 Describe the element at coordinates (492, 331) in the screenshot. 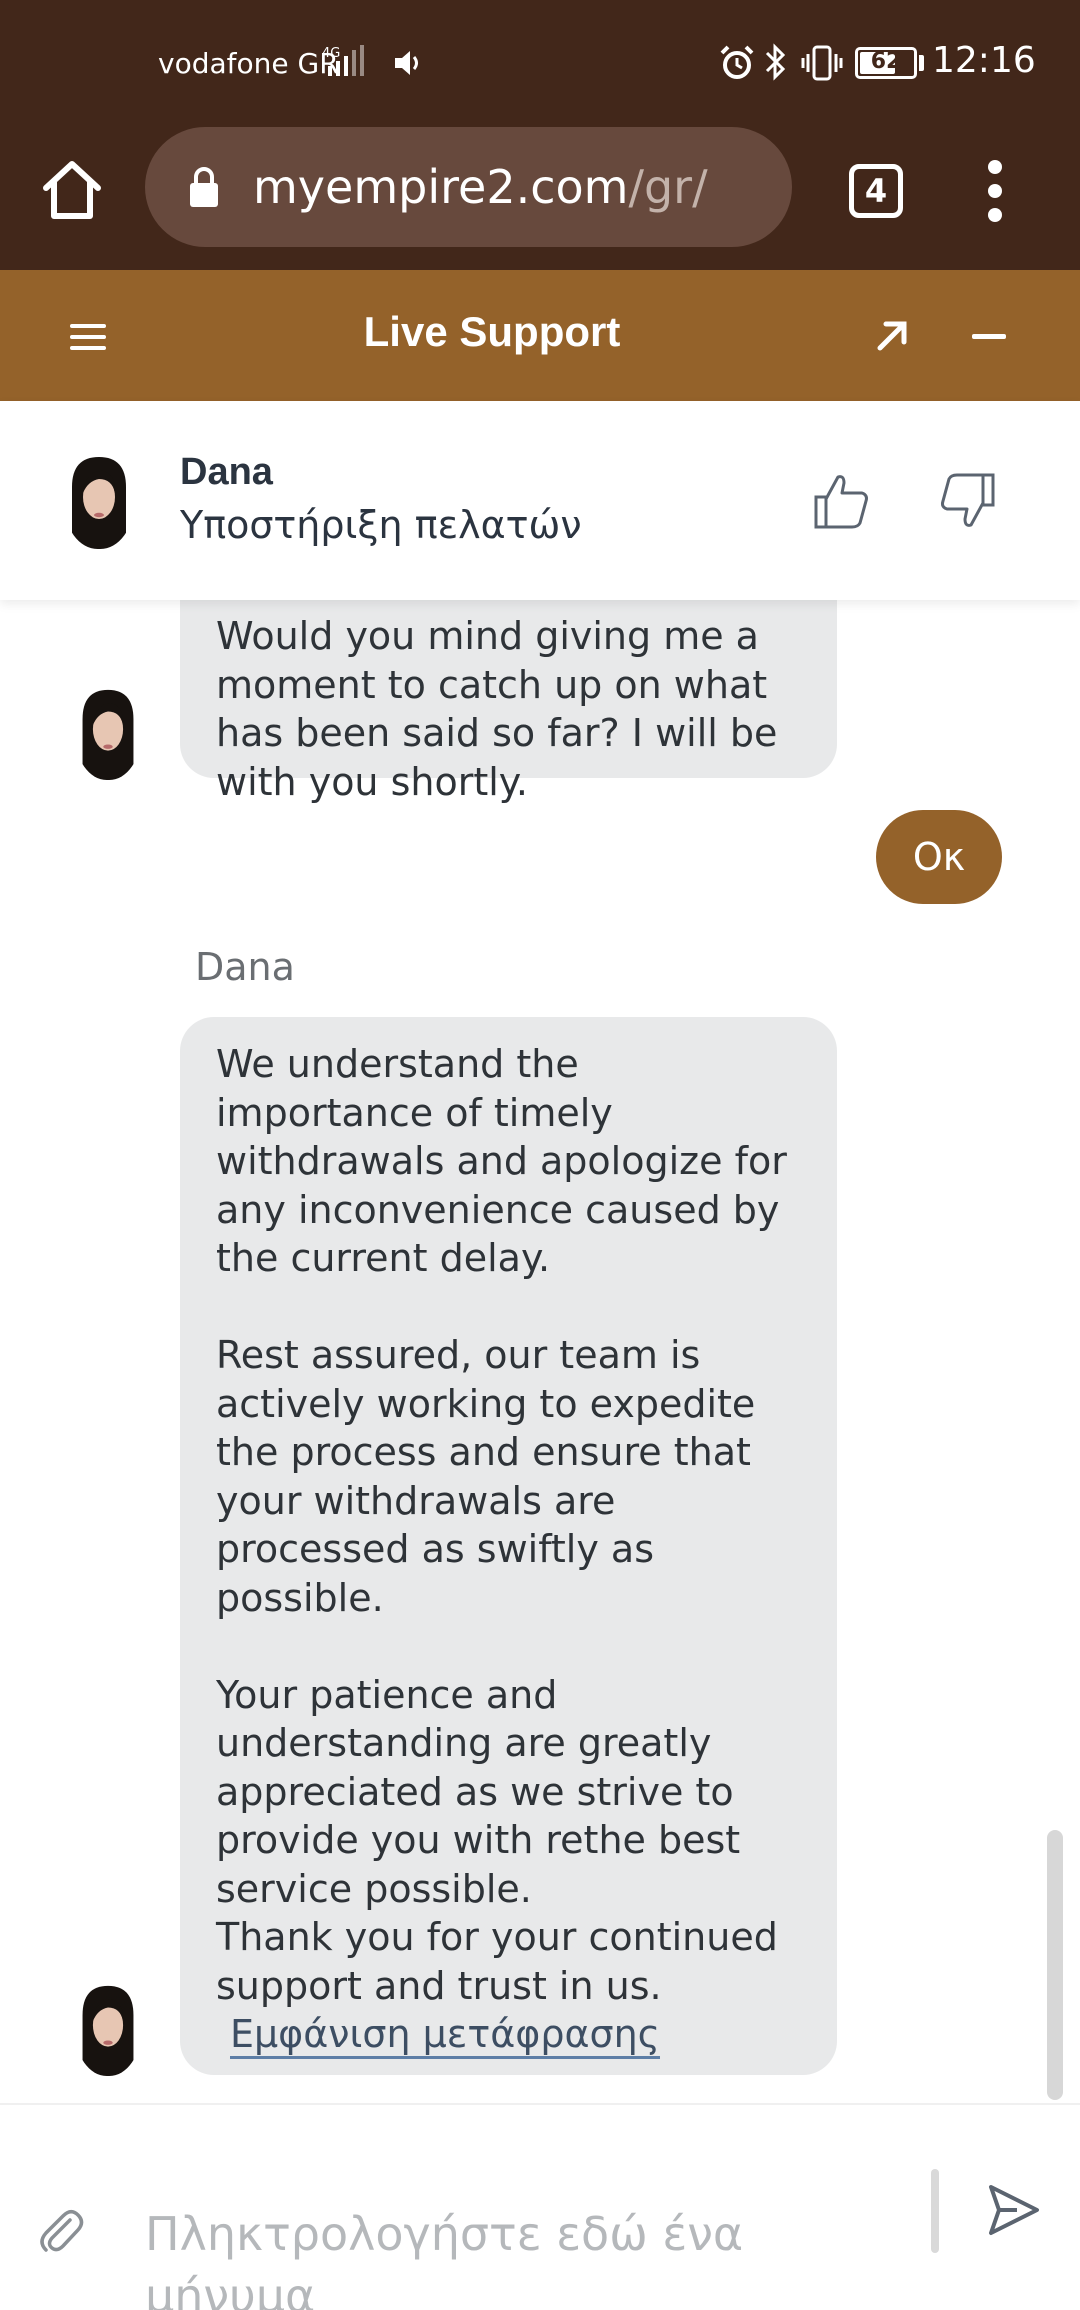

I see `support-title: Live Support` at that location.